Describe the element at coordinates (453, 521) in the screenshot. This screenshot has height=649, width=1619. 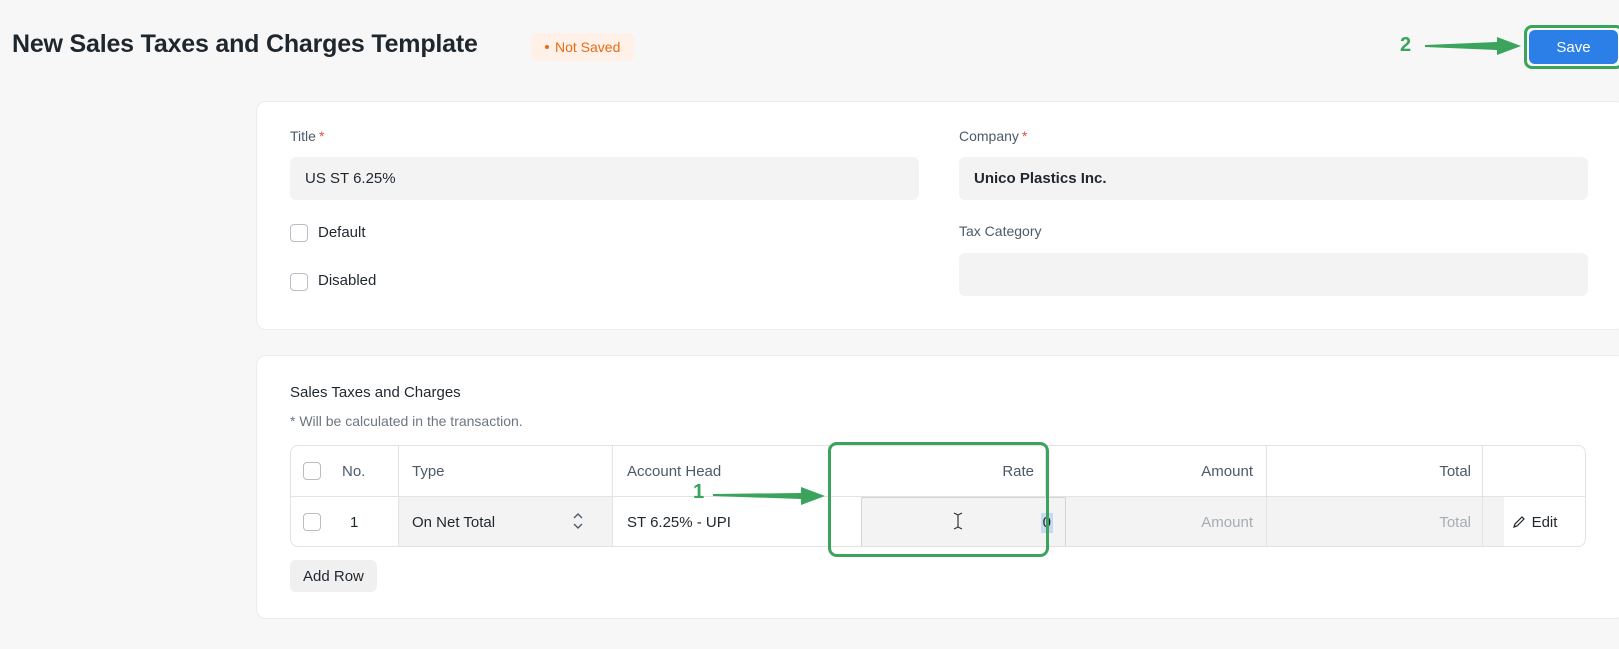
I see `type-select: On Net Total` at that location.